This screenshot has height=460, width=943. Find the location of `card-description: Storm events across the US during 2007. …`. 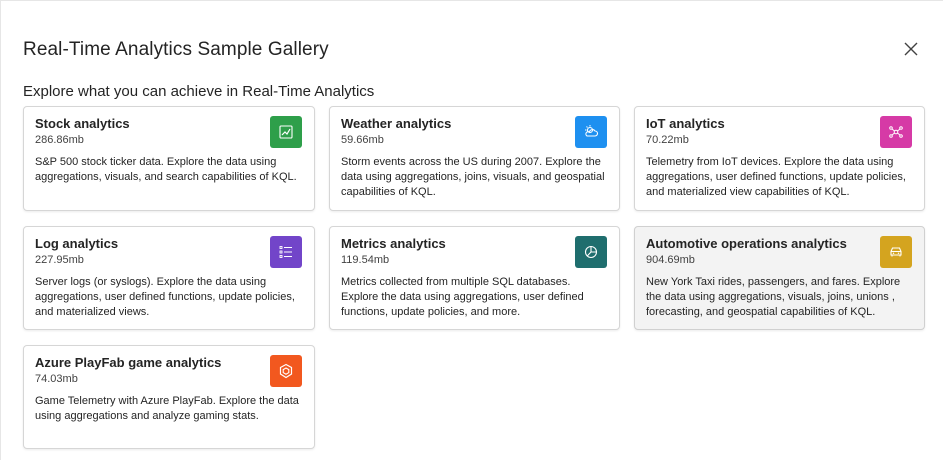

card-description: Storm events across the US during 2007. … is located at coordinates (473, 177).